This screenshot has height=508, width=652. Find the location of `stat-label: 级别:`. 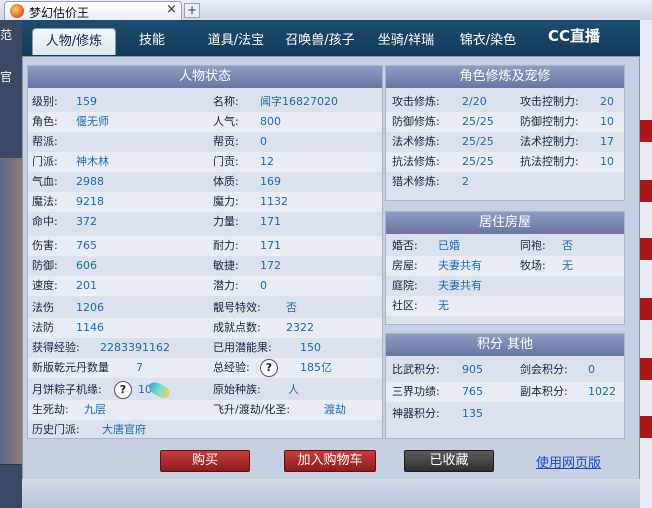

stat-label: 级别: is located at coordinates (45, 101).